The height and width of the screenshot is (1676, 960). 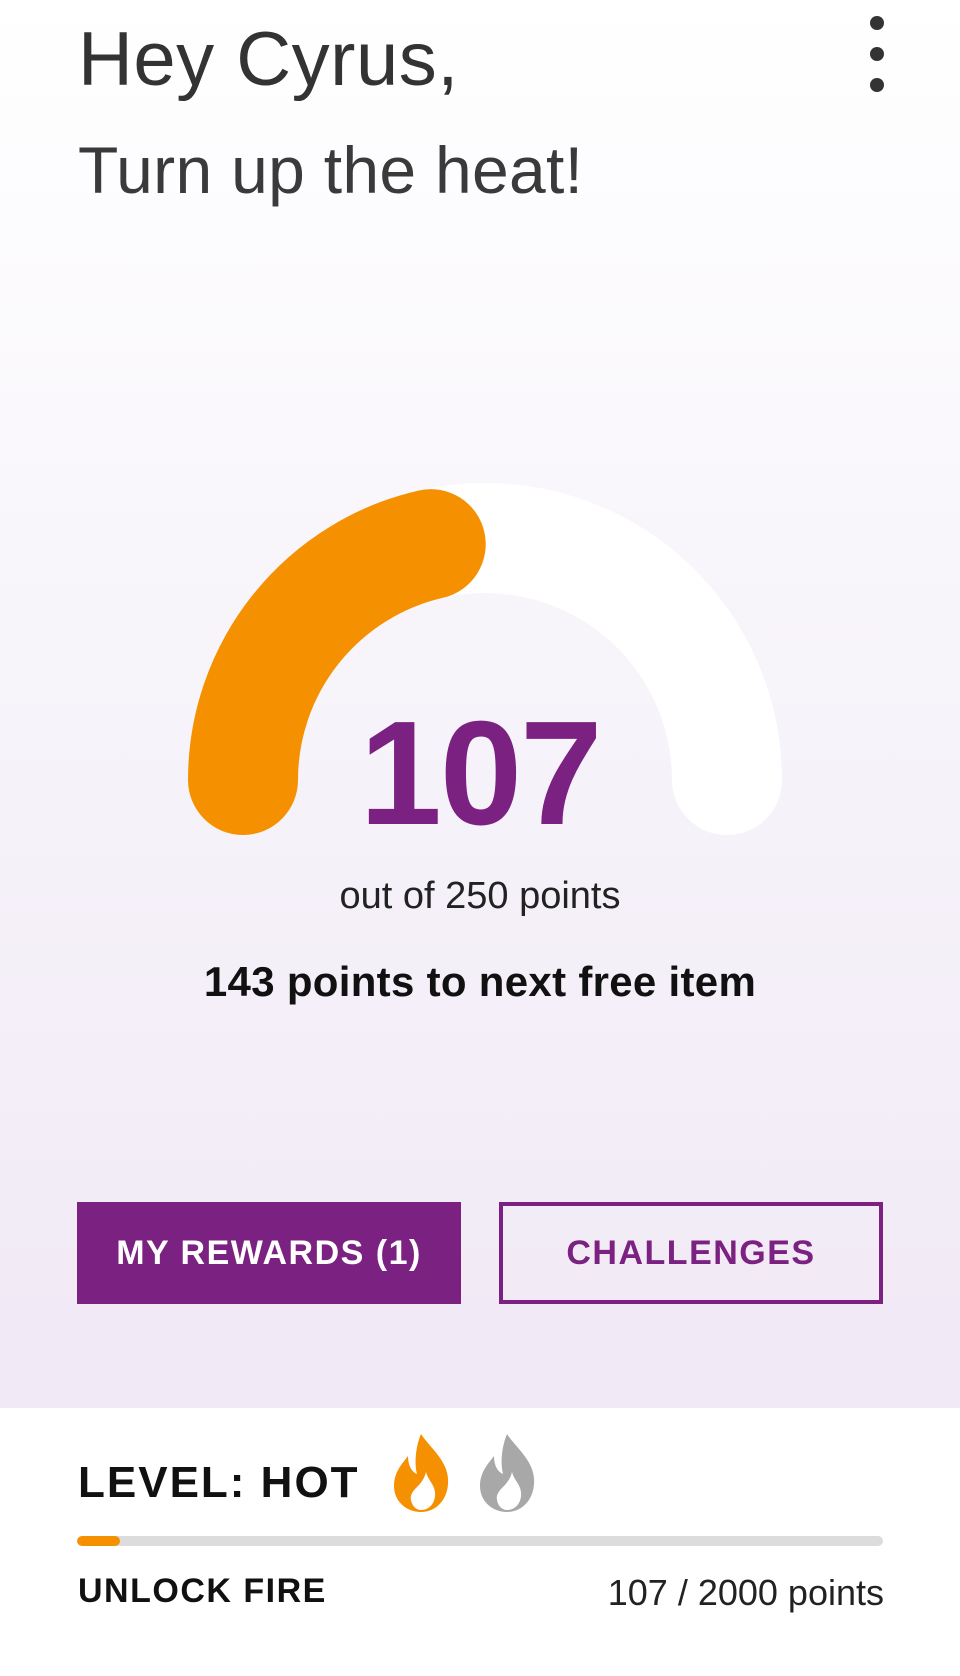 What do you see at coordinates (481, 773) in the screenshot?
I see `points-value: 107` at bounding box center [481, 773].